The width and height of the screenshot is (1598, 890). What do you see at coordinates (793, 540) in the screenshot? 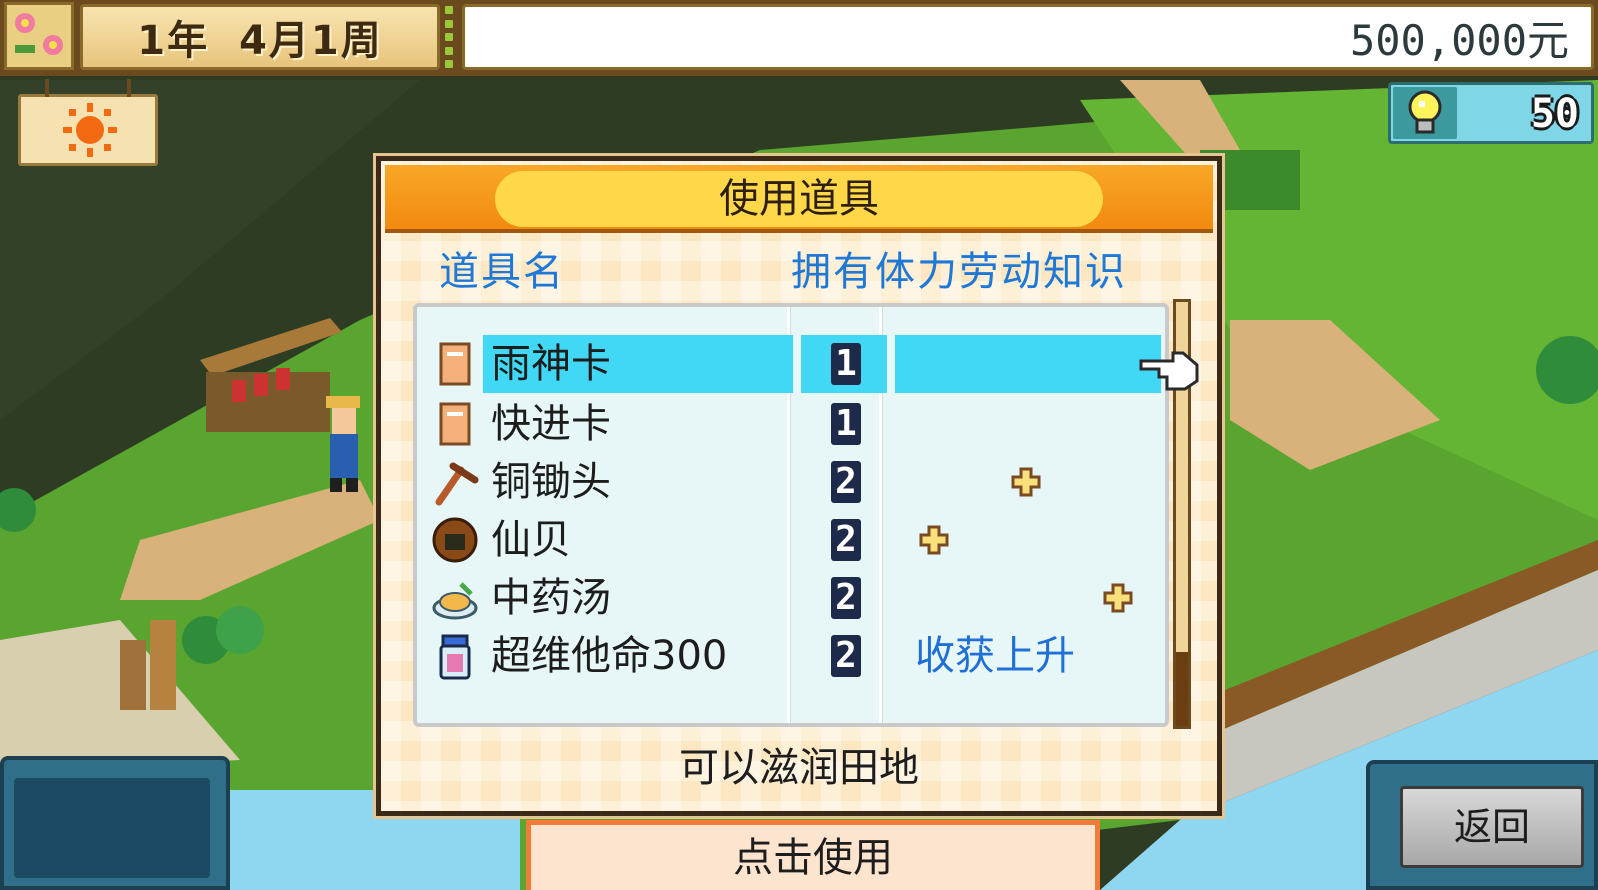
I see `item-row-rice-cracker: 仙贝 2` at bounding box center [793, 540].